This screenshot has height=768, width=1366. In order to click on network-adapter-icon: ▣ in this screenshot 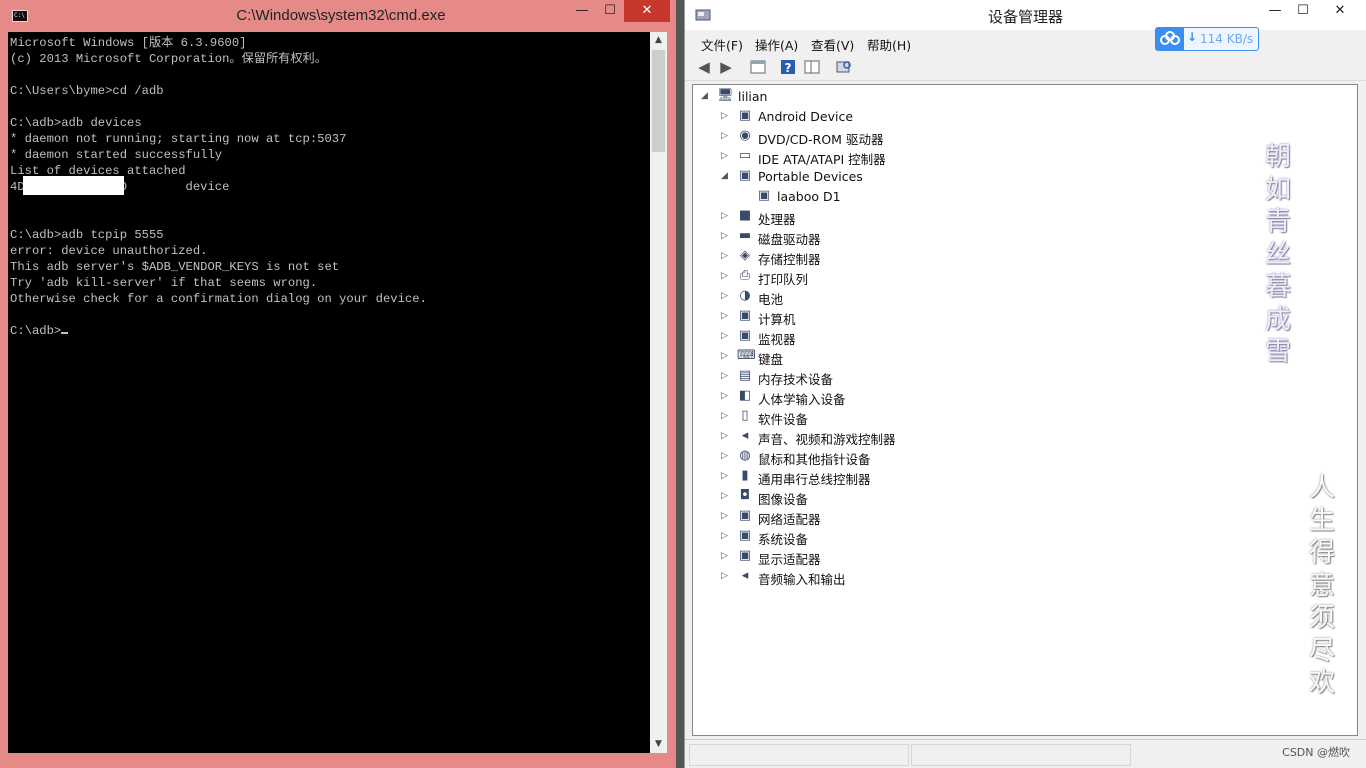, I will do `click(745, 515)`.